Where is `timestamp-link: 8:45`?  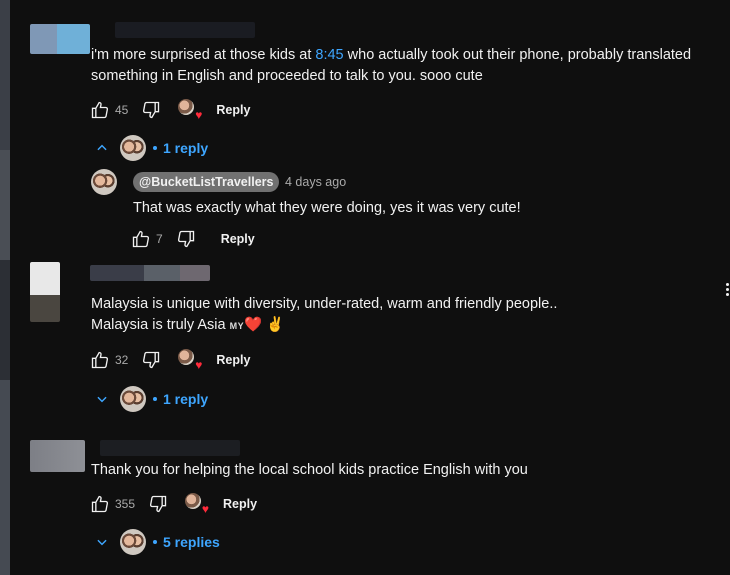
timestamp-link: 8:45 is located at coordinates (329, 55).